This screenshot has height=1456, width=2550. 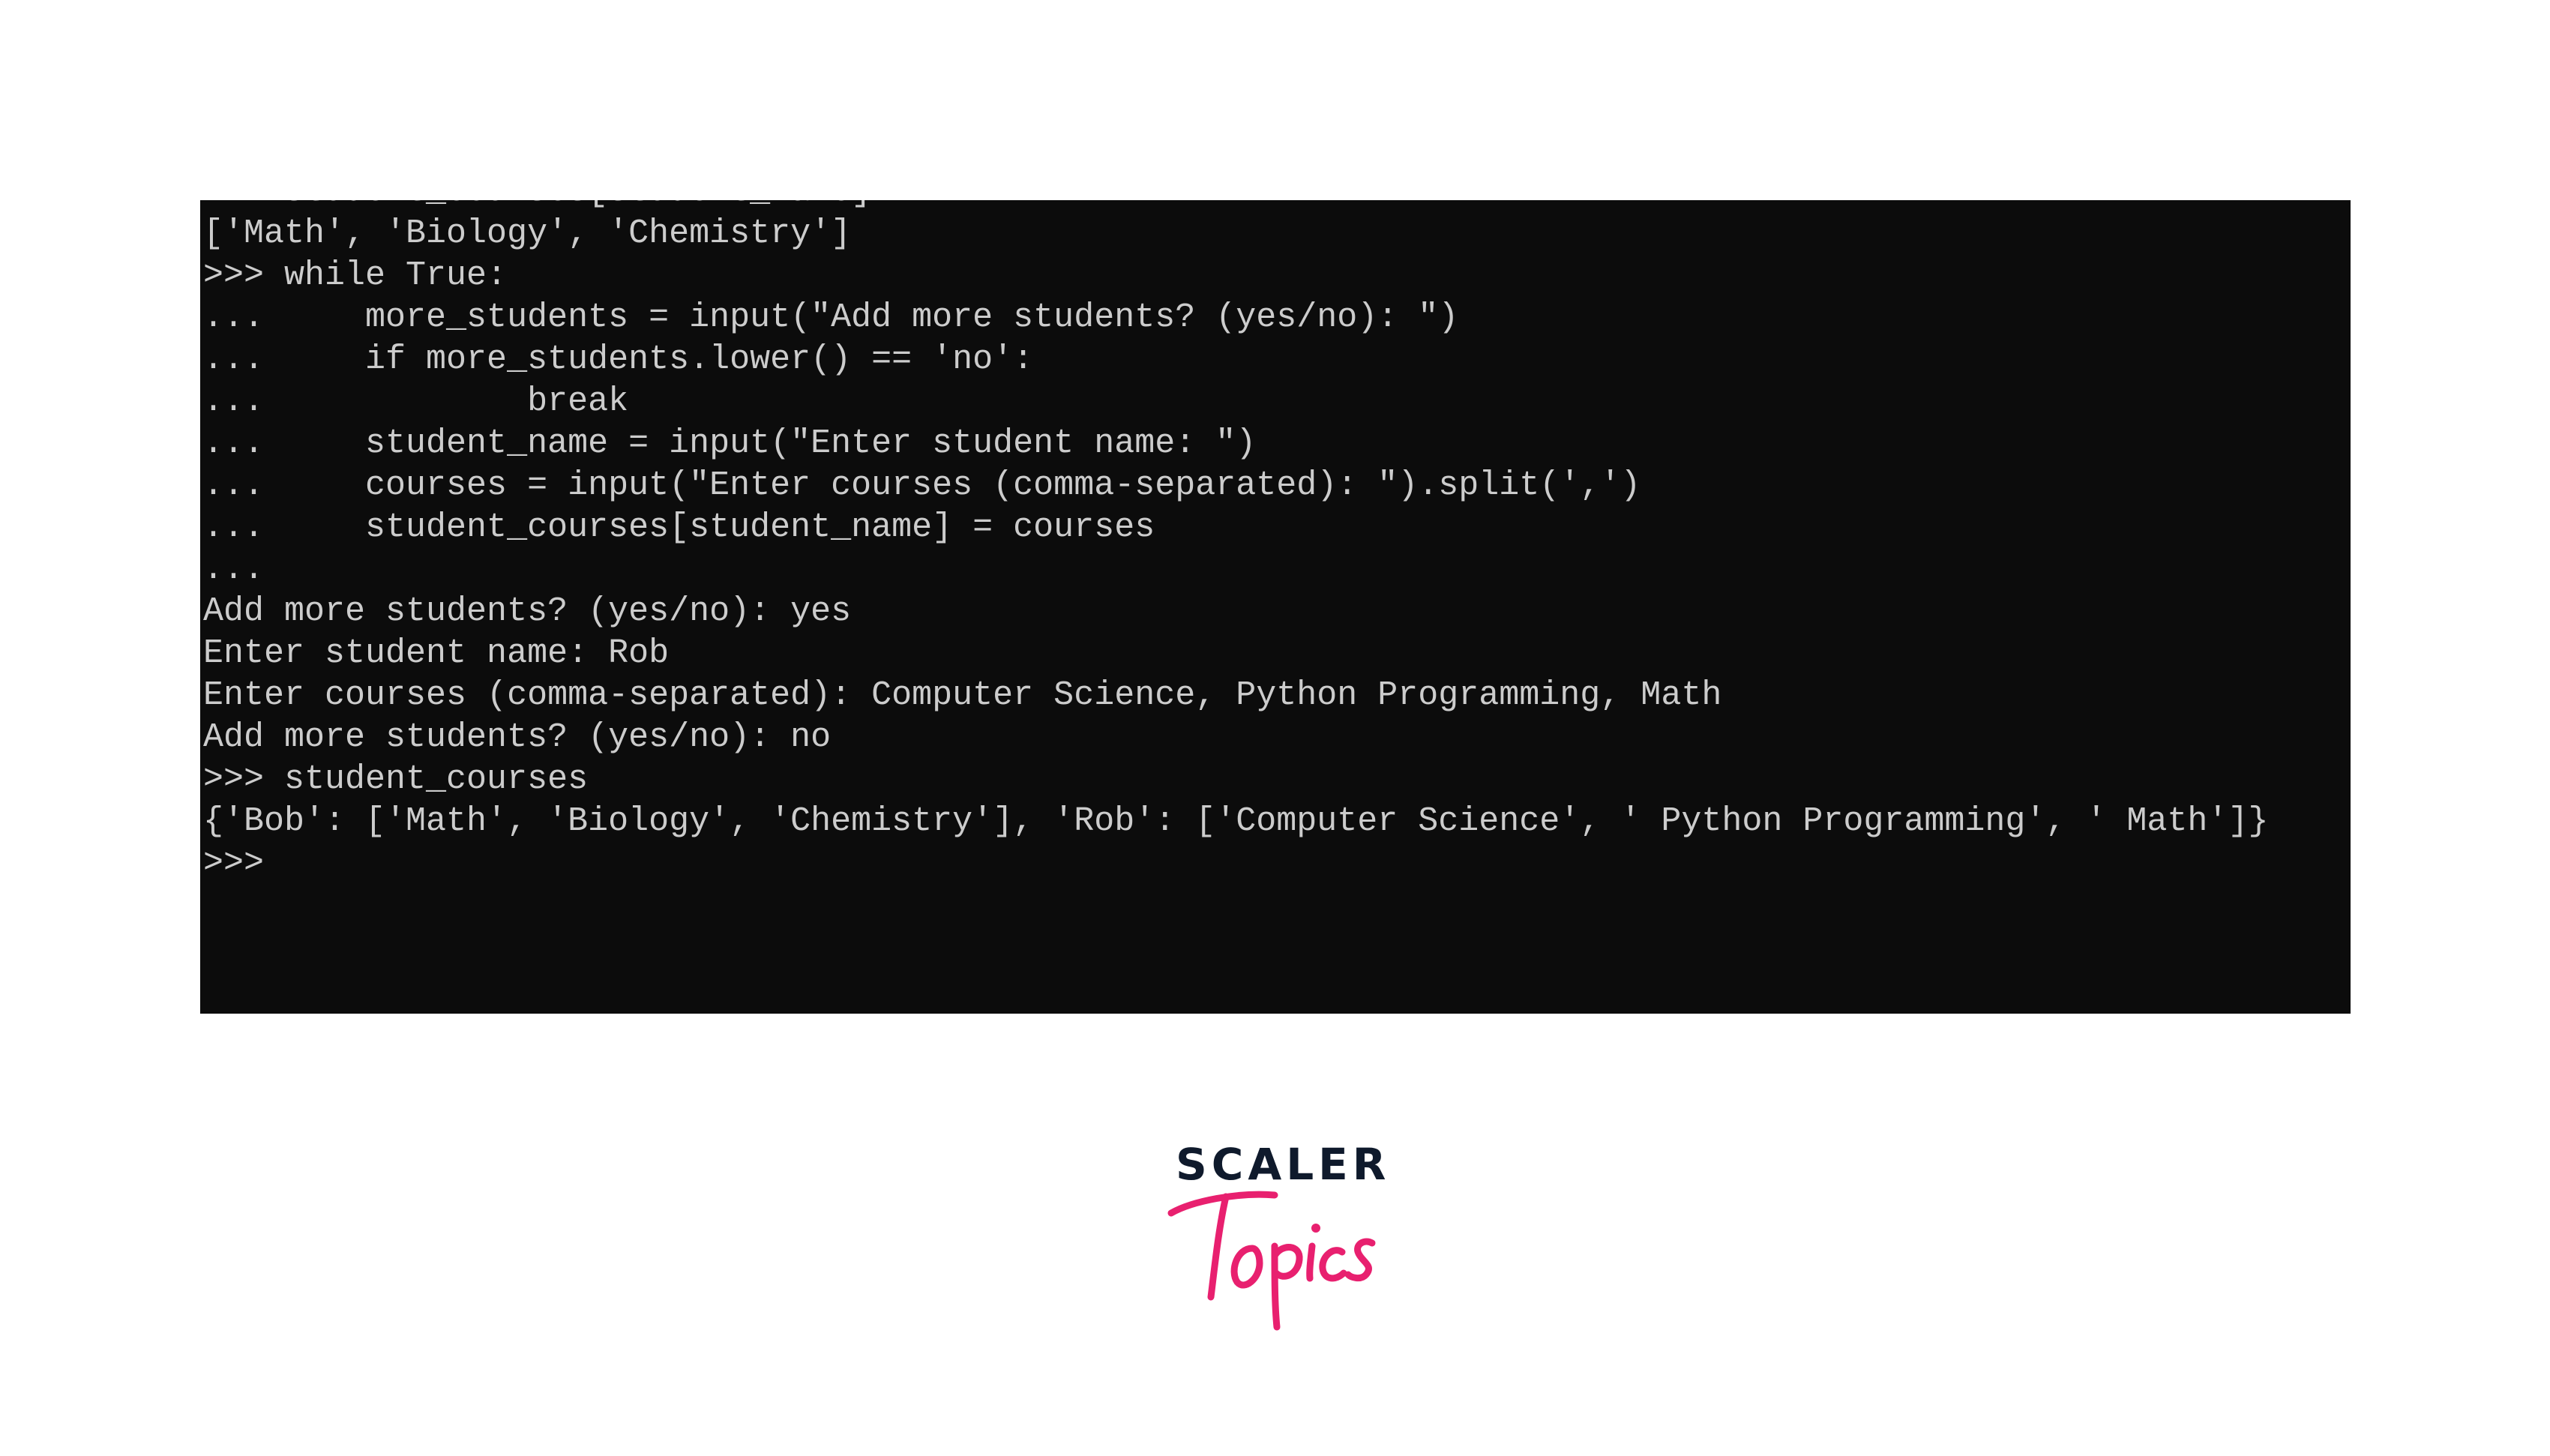 What do you see at coordinates (1235, 206) in the screenshot?
I see `terminal-line: student_courses[student_name]` at bounding box center [1235, 206].